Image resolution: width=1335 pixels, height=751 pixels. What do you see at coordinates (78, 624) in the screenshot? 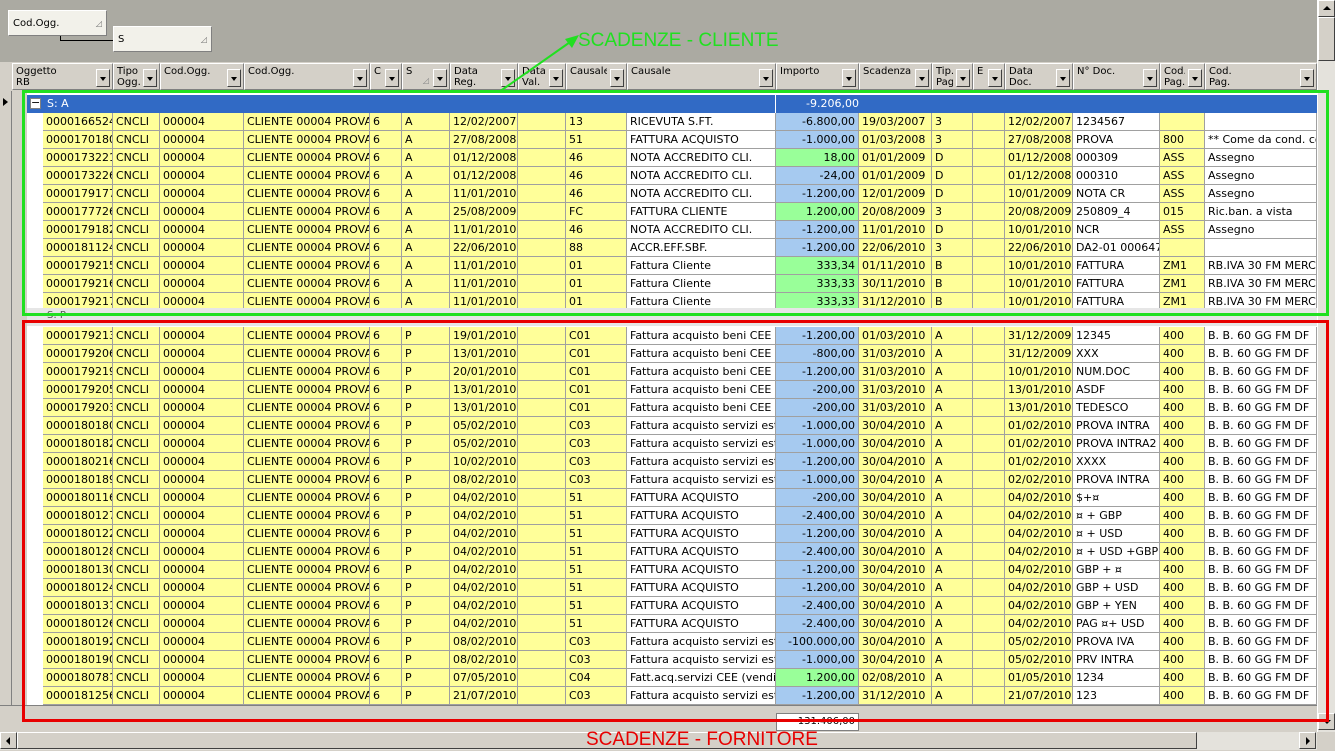
I see `cell-oggetto: 0000180126` at bounding box center [78, 624].